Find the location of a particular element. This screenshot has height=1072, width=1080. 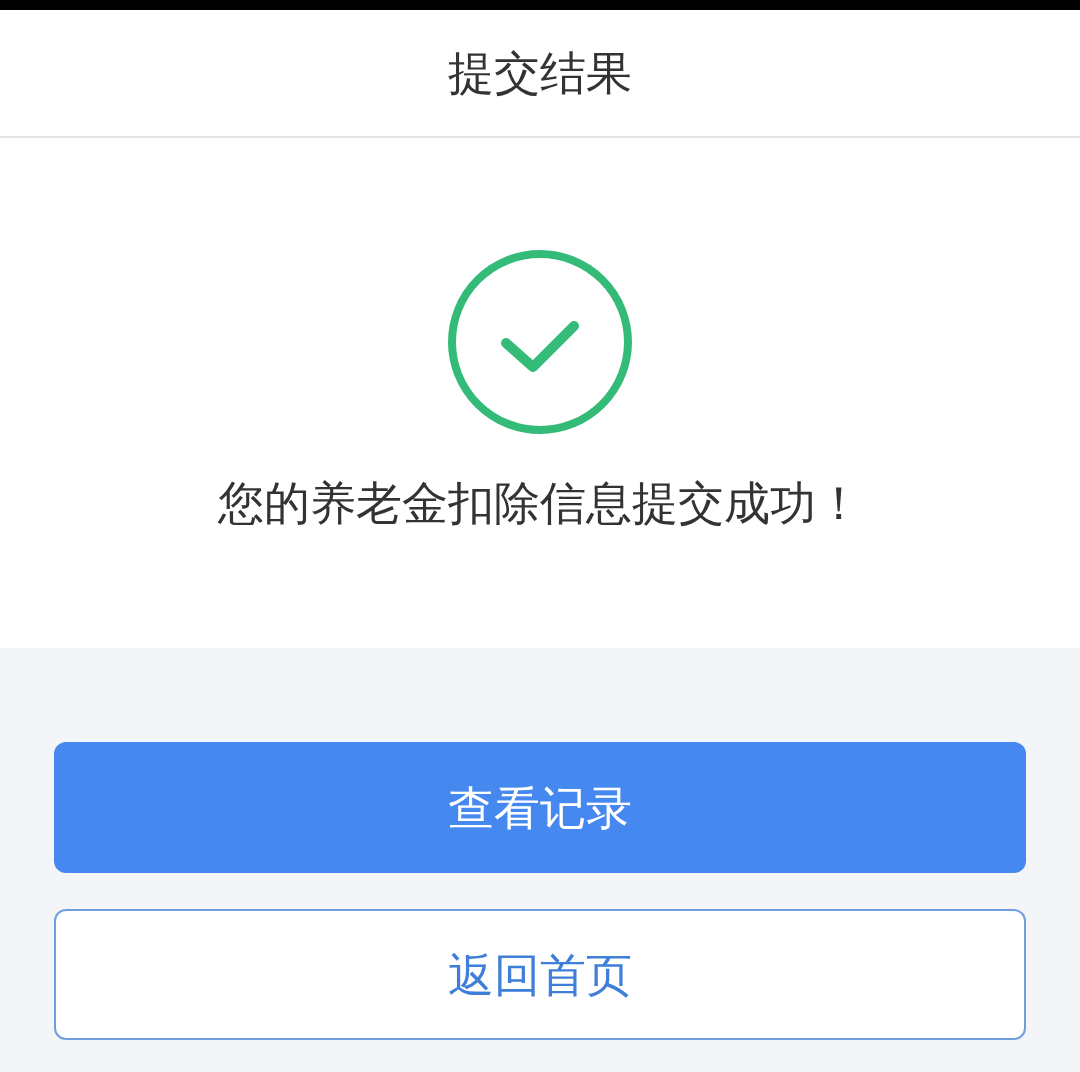

view-records-button: 查看记录 is located at coordinates (540, 807).